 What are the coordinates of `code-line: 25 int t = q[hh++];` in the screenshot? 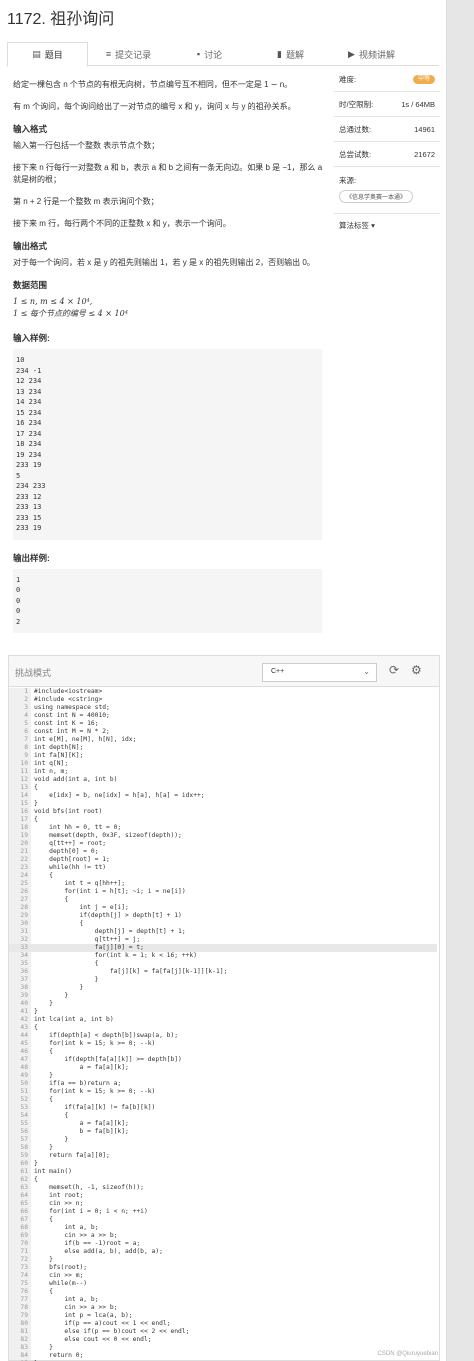 It's located at (223, 884).